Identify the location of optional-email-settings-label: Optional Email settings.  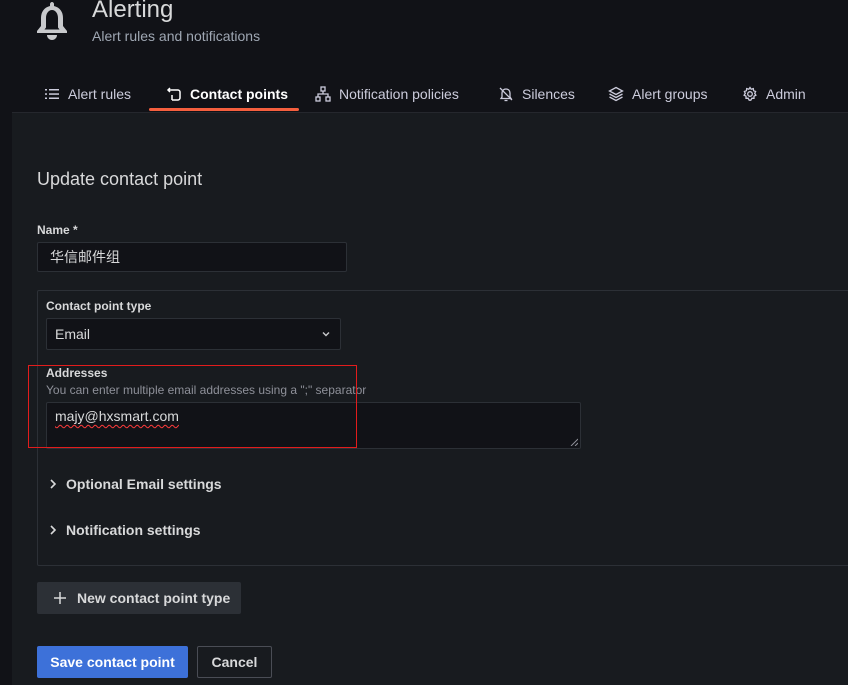
(144, 484).